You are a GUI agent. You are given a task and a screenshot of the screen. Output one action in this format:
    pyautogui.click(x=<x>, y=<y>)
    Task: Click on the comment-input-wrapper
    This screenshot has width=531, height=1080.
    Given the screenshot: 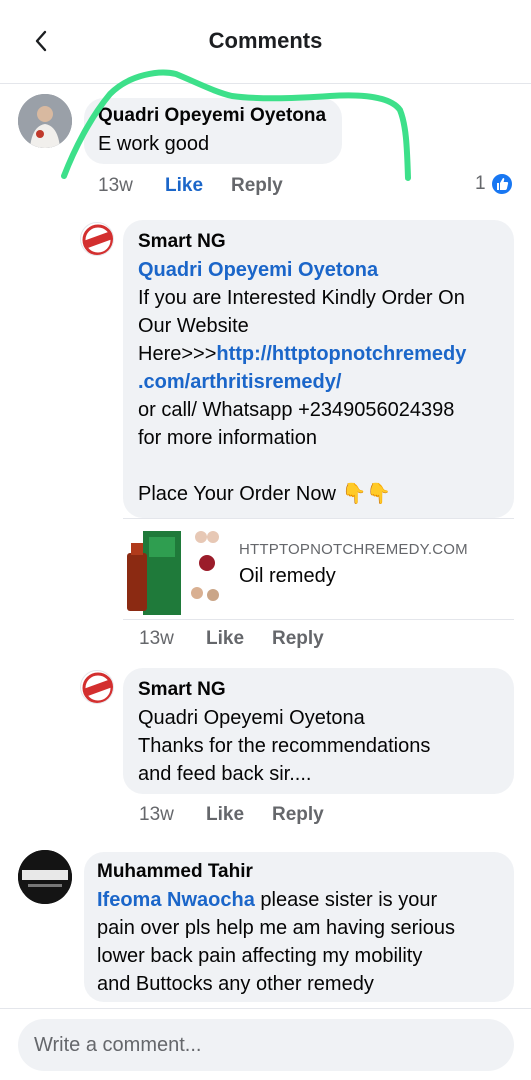 What is the action you would take?
    pyautogui.click(x=266, y=1045)
    